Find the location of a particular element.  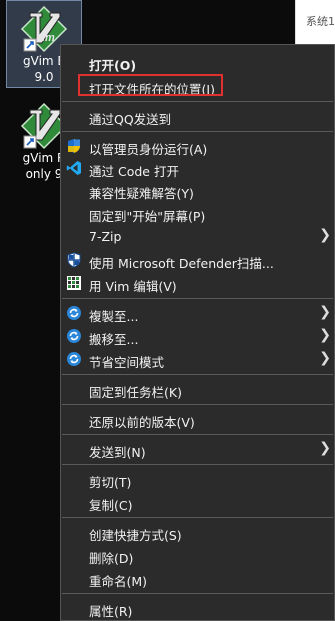

menu-item-properties: 属性(R) is located at coordinates (197, 608).